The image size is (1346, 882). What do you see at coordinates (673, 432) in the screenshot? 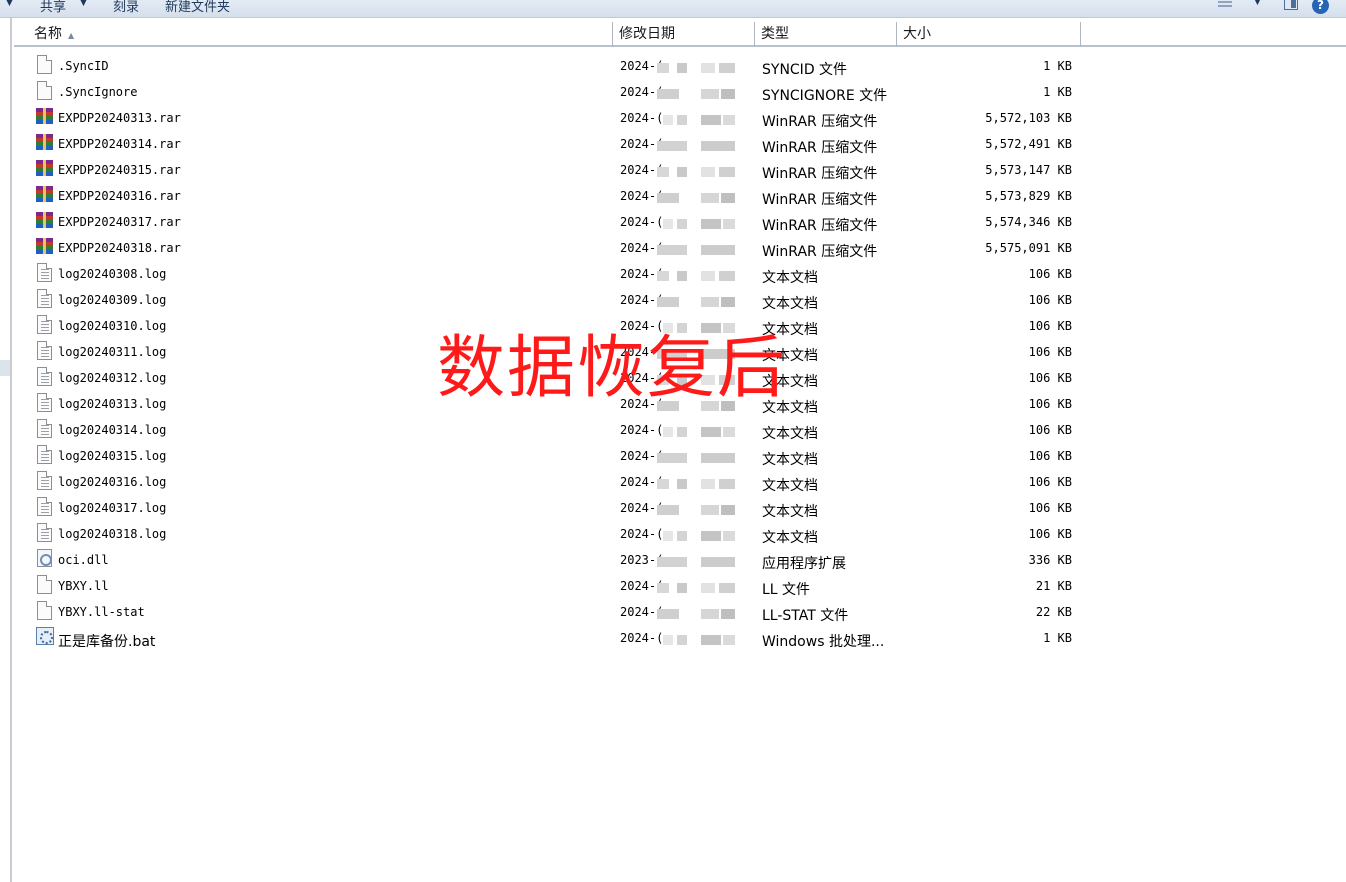
I see `file-row: log20240314.log 2024-(文本文档 106 KB` at bounding box center [673, 432].